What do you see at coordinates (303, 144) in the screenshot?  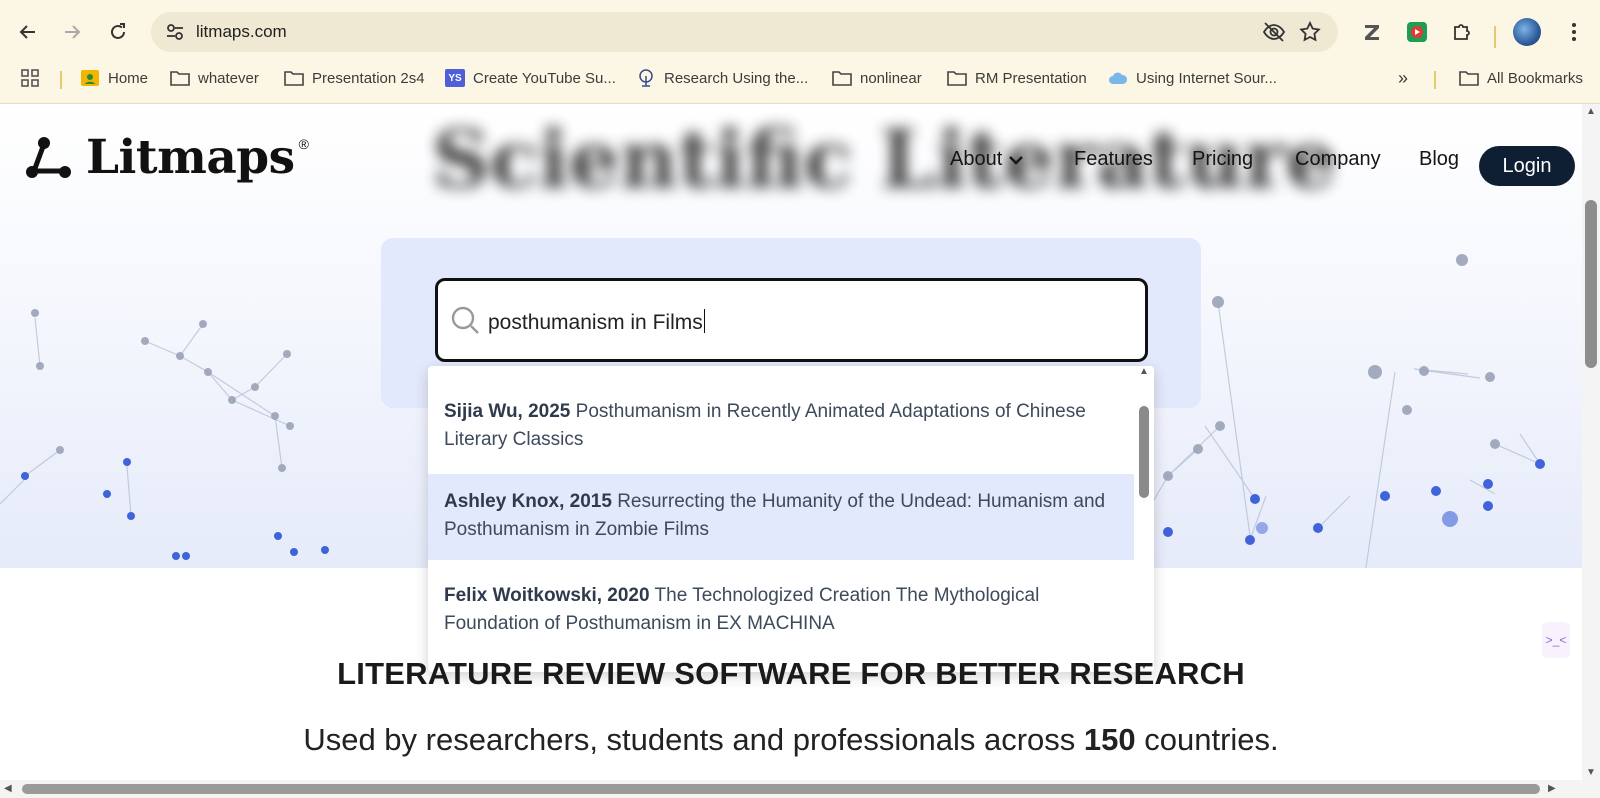 I see `registered-mark: ®` at bounding box center [303, 144].